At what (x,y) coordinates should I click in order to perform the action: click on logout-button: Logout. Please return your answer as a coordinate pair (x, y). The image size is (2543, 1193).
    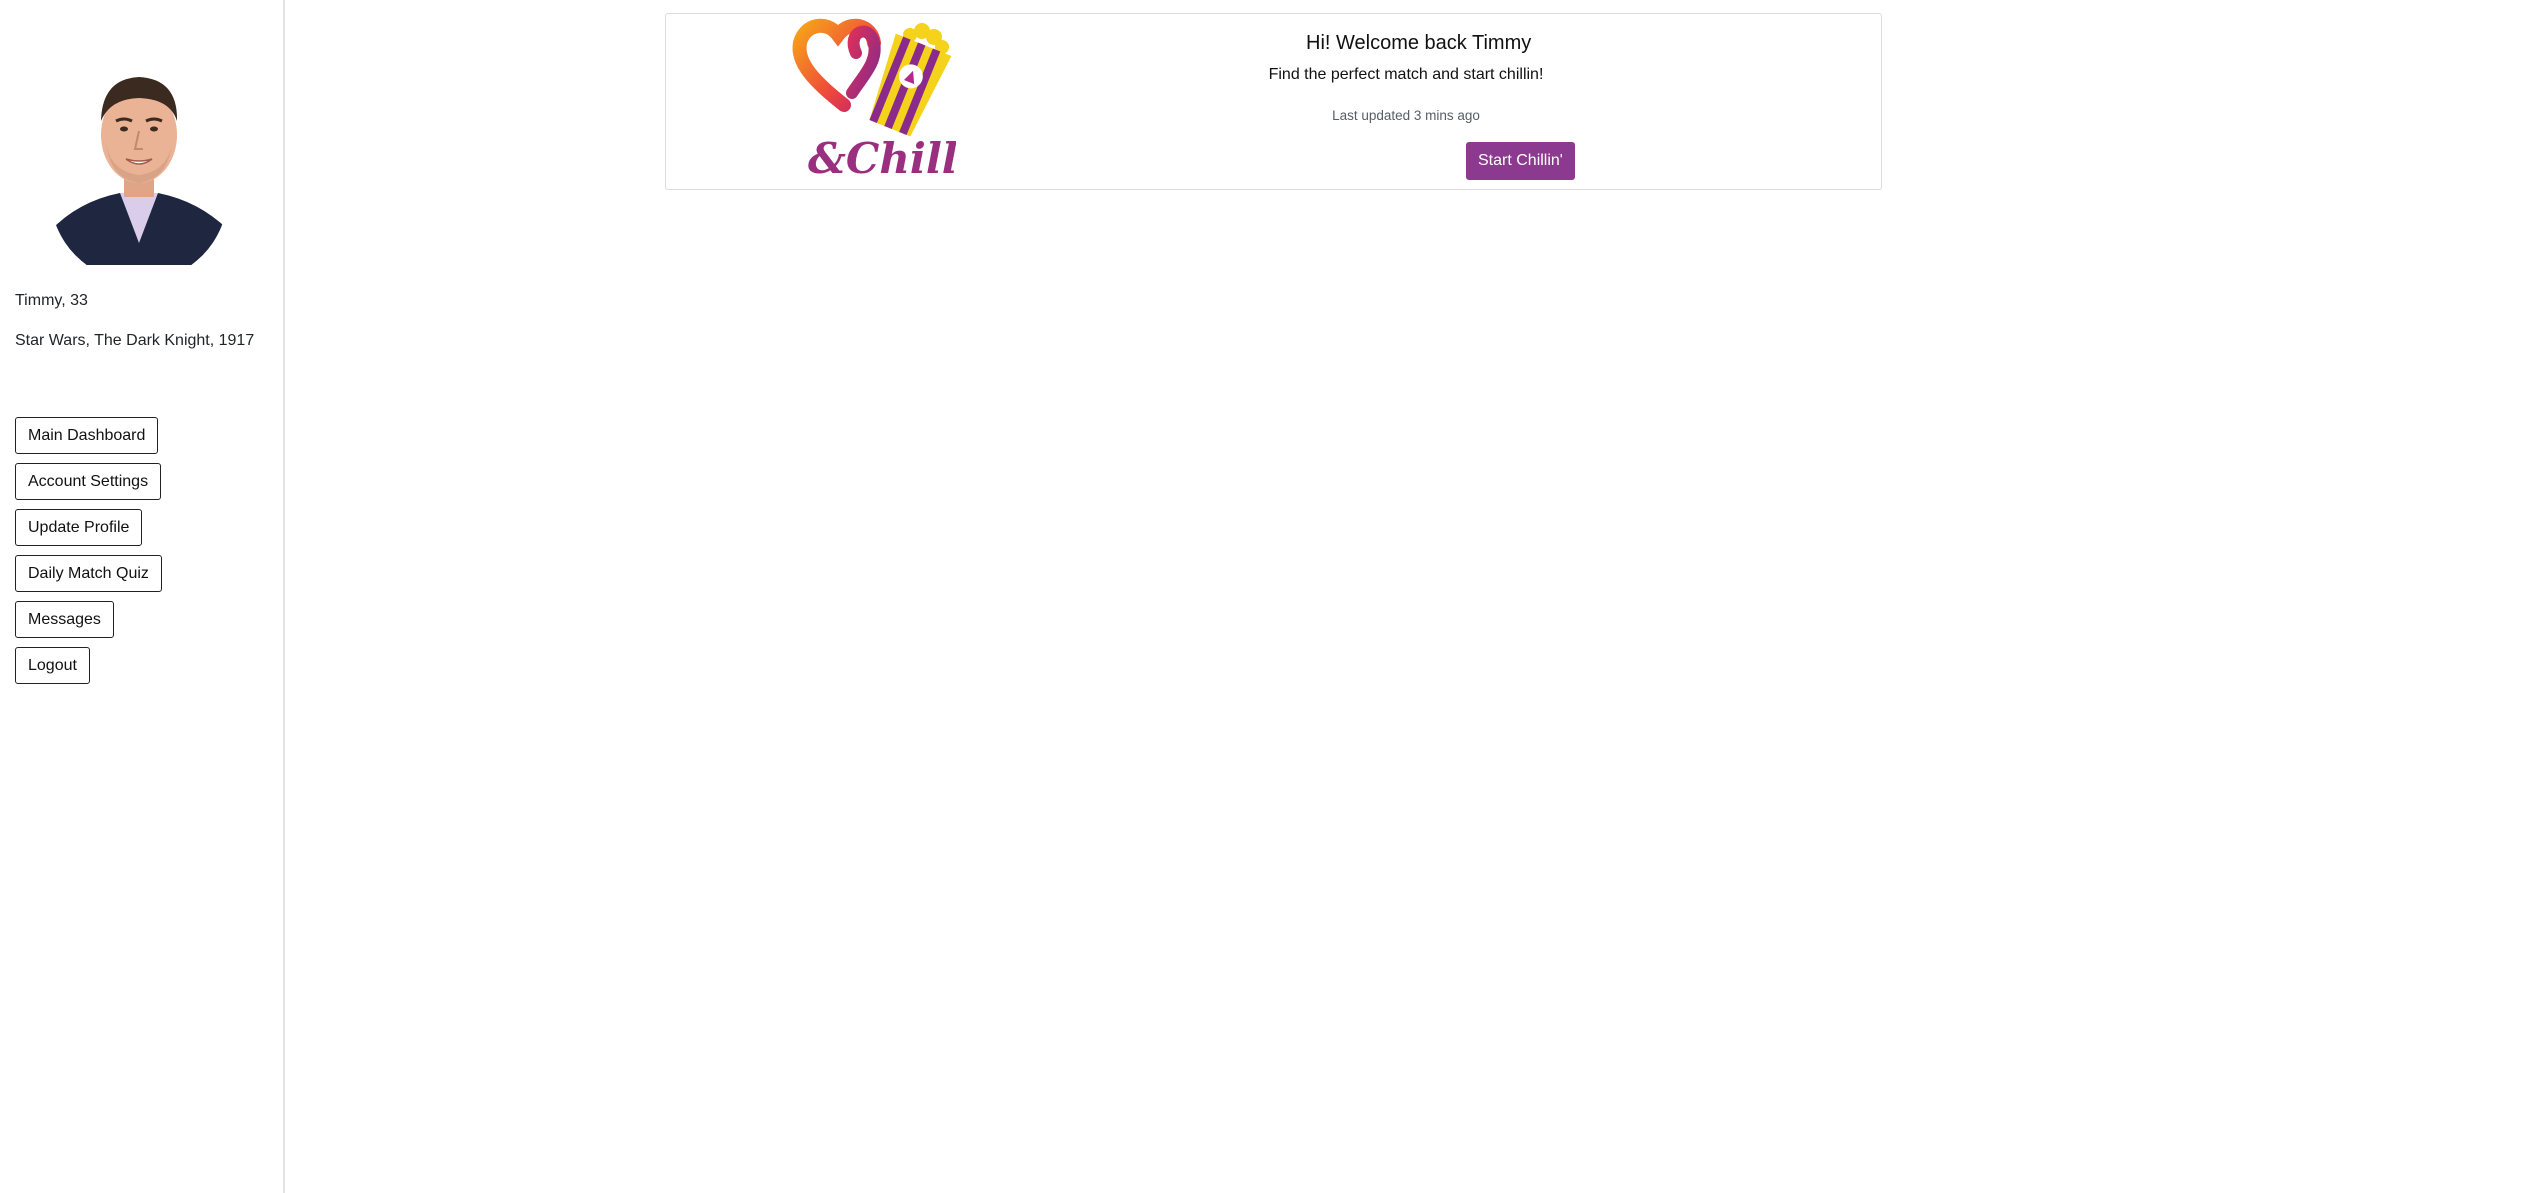
    Looking at the image, I should click on (52, 665).